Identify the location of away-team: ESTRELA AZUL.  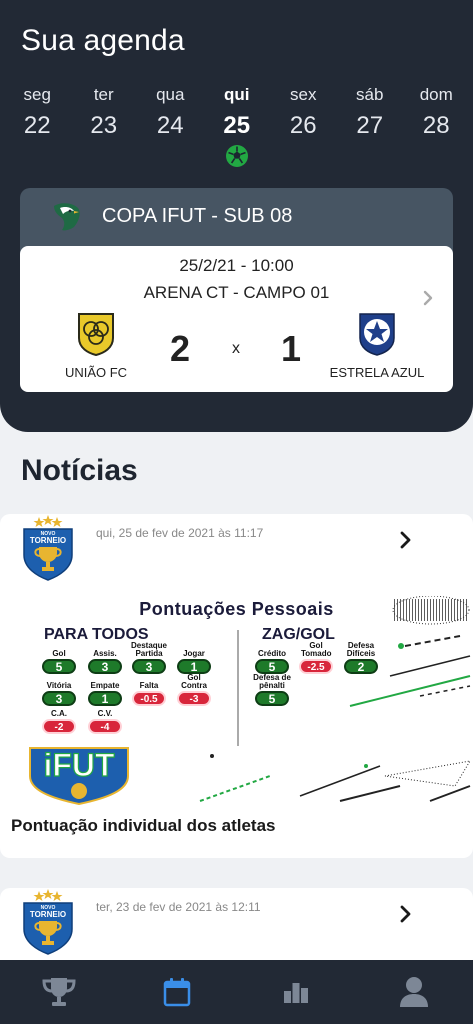
(377, 346).